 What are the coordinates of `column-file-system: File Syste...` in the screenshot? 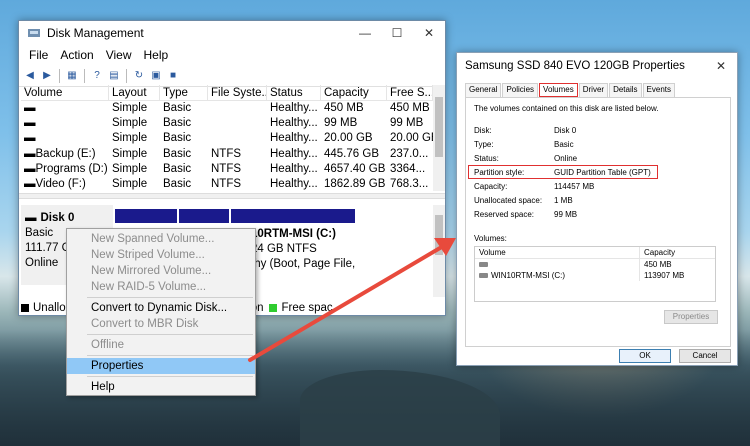 It's located at (237, 92).